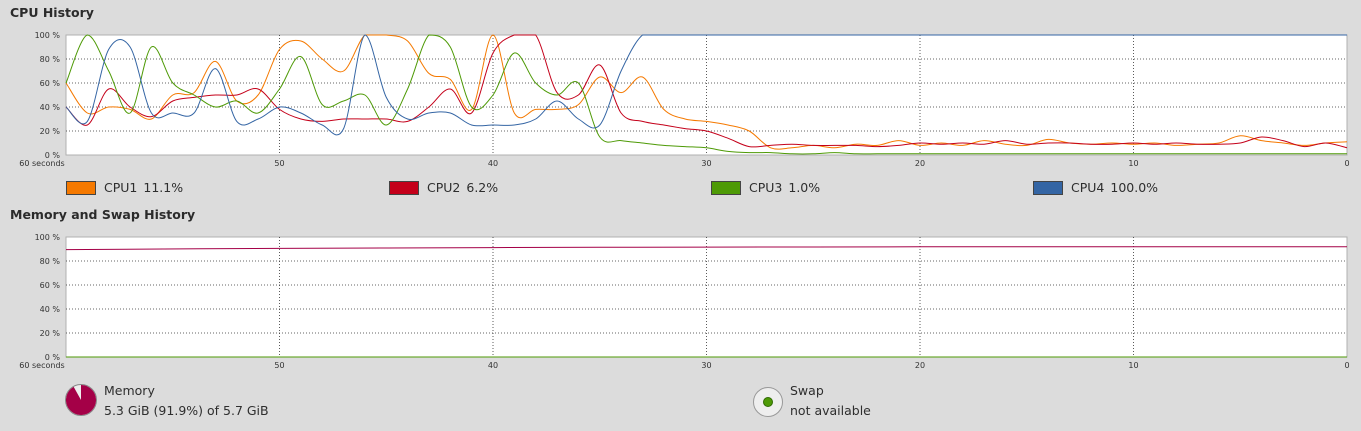  Describe the element at coordinates (1133, 365) in the screenshot. I see `memory-x-tick-label: 10` at that location.